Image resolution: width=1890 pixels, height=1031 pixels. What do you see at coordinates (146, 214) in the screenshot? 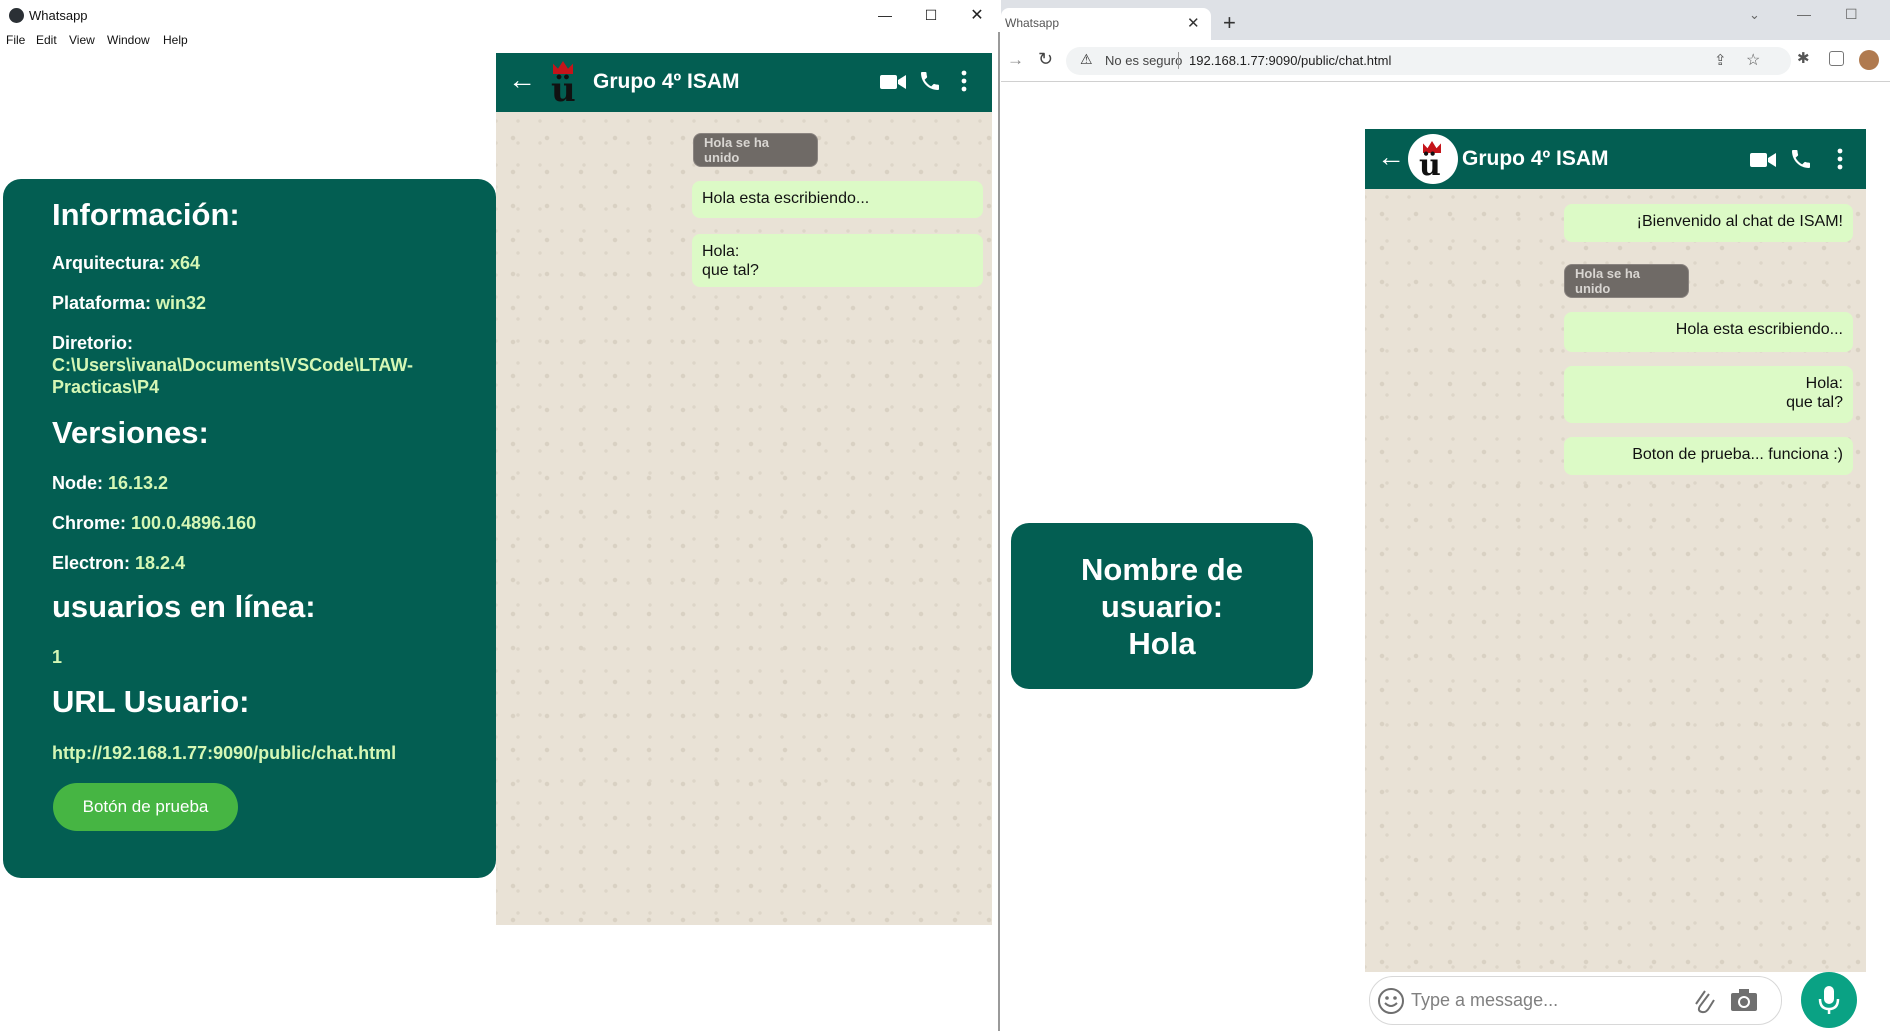
I see `info-heading: Información:` at bounding box center [146, 214].